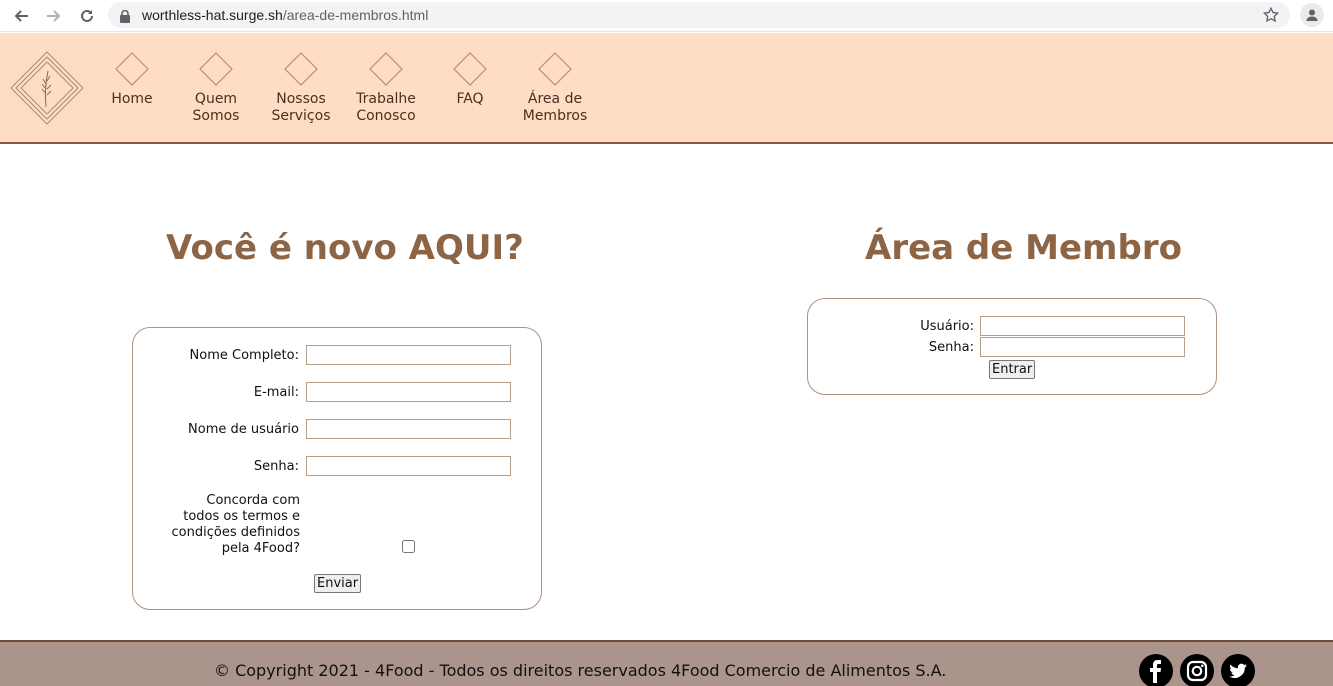 Image resolution: width=1333 pixels, height=686 pixels. I want to click on reload-icon, so click(87, 16).